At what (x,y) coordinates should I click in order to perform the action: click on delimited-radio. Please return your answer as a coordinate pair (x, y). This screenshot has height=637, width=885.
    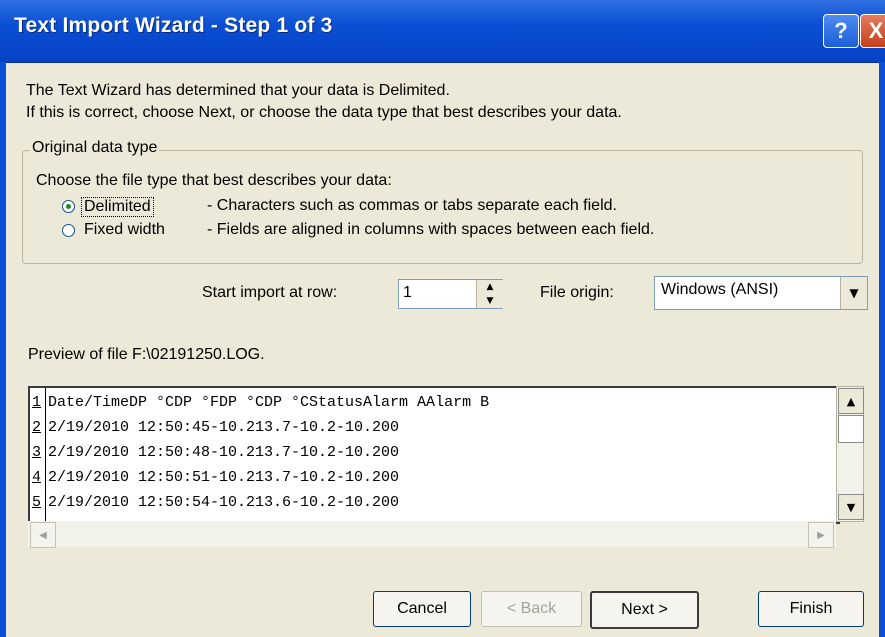
    Looking at the image, I should click on (68, 206).